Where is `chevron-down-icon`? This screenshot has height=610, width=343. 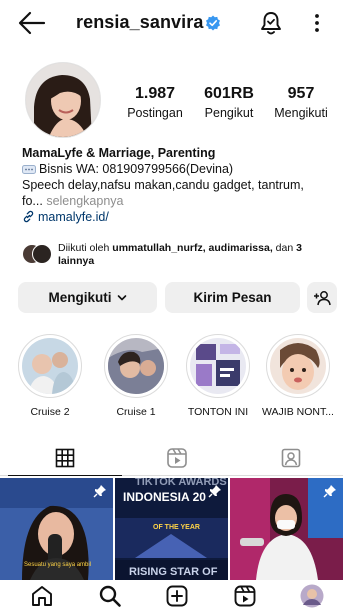 chevron-down-icon is located at coordinates (121, 297).